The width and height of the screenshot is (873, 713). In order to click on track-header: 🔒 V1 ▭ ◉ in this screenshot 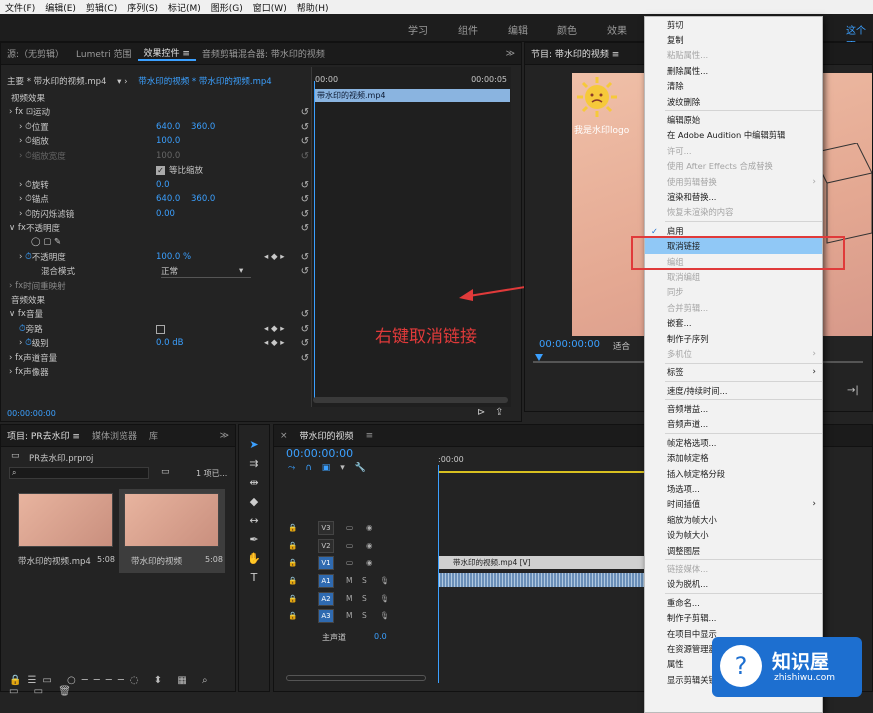, I will do `click(358, 562)`.